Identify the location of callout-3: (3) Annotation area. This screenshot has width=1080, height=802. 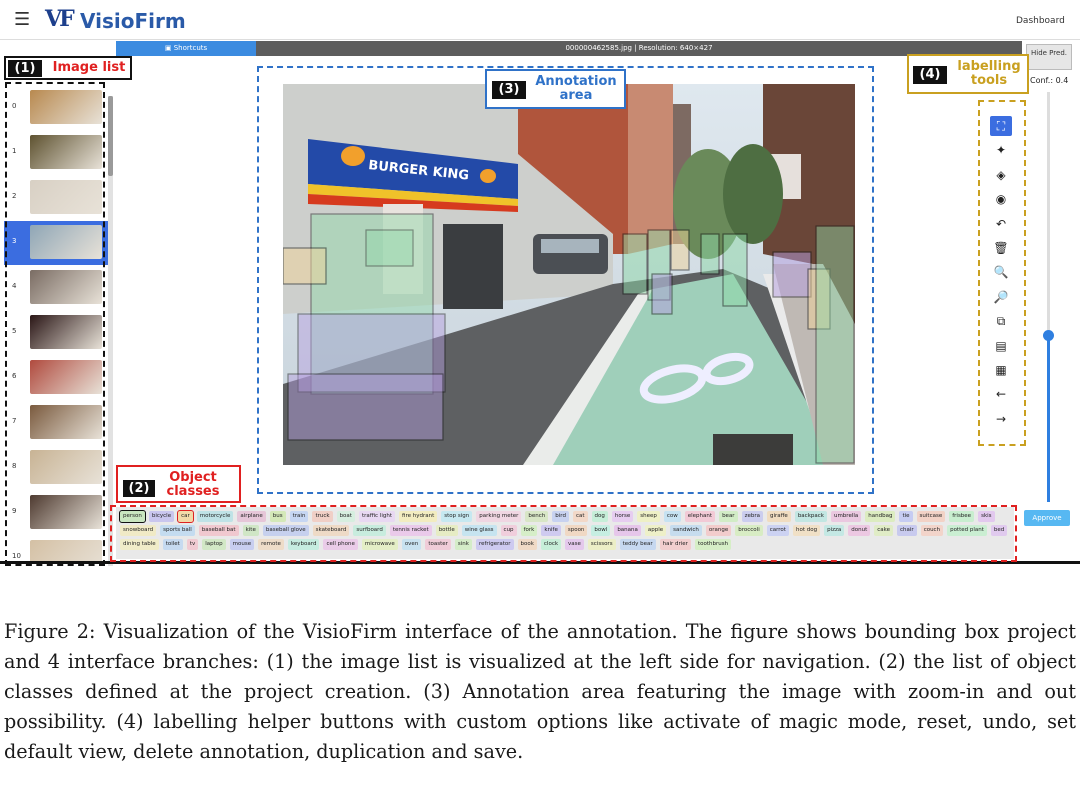
(555, 89).